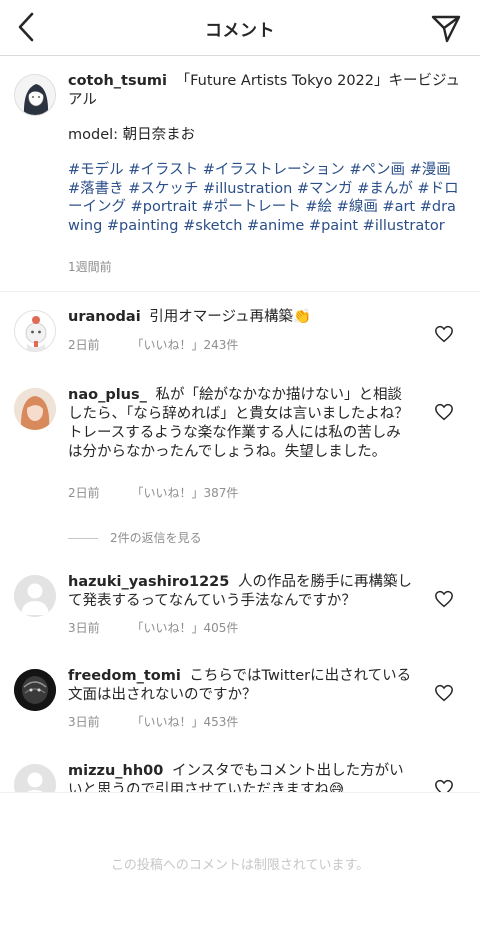  I want to click on restricted-notice: この投稿へのコメントは制限されています。, so click(240, 865).